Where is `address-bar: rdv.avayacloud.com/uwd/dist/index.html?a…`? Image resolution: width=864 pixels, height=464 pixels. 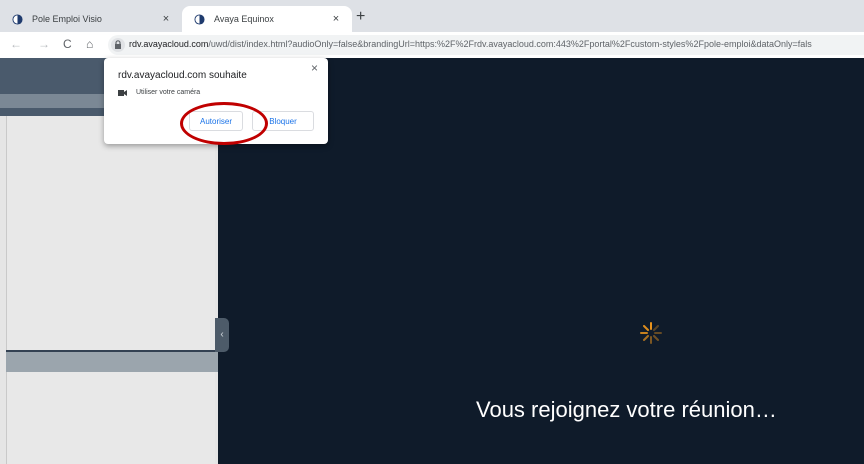
address-bar: rdv.avayacloud.com/uwd/dist/index.html?a… is located at coordinates (486, 45).